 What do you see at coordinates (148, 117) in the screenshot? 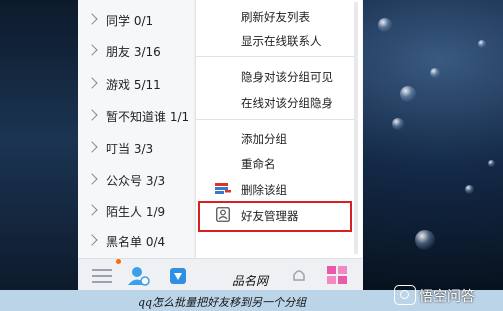
I see `group-label: 暂不知道谁 1/1` at bounding box center [148, 117].